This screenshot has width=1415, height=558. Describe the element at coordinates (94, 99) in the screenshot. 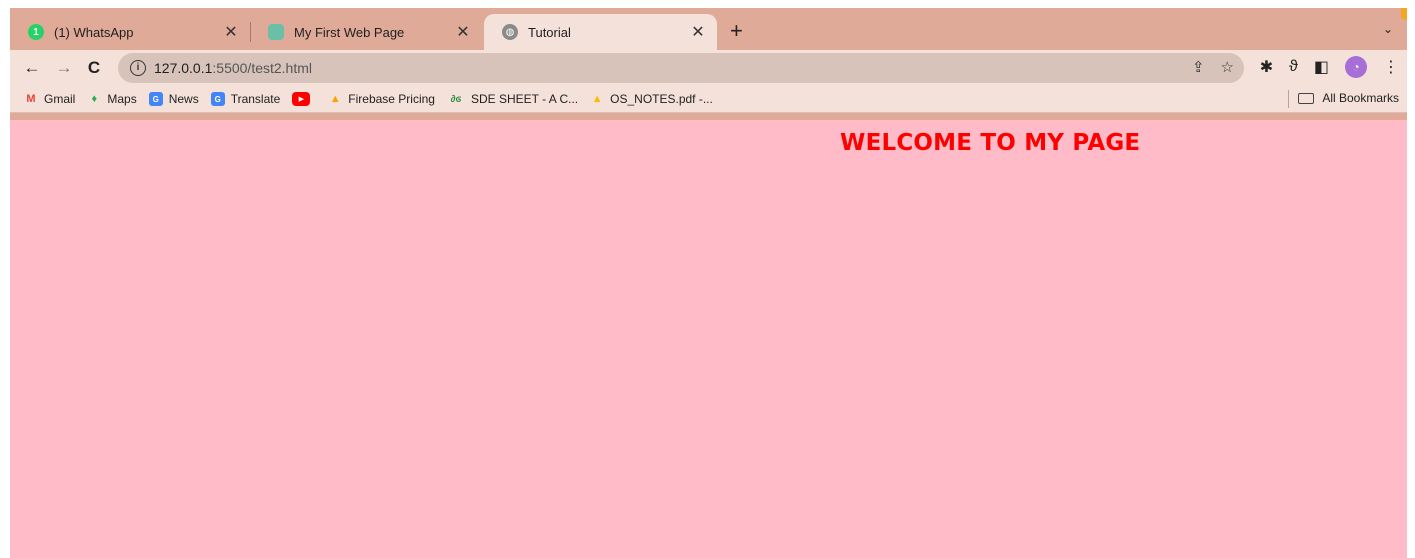

I see `maps-icon: ♦` at that location.